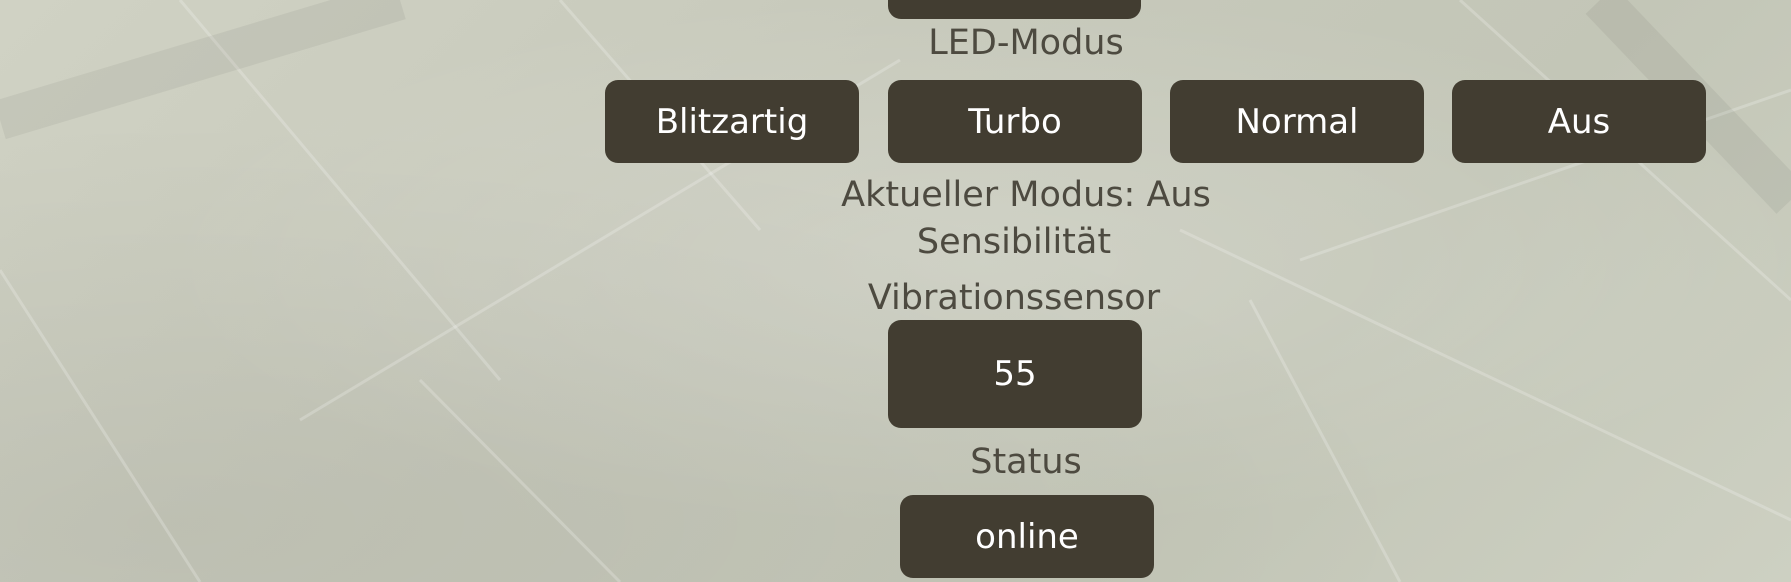 This screenshot has width=1791, height=582. I want to click on top-partial-button, so click(1014, 9).